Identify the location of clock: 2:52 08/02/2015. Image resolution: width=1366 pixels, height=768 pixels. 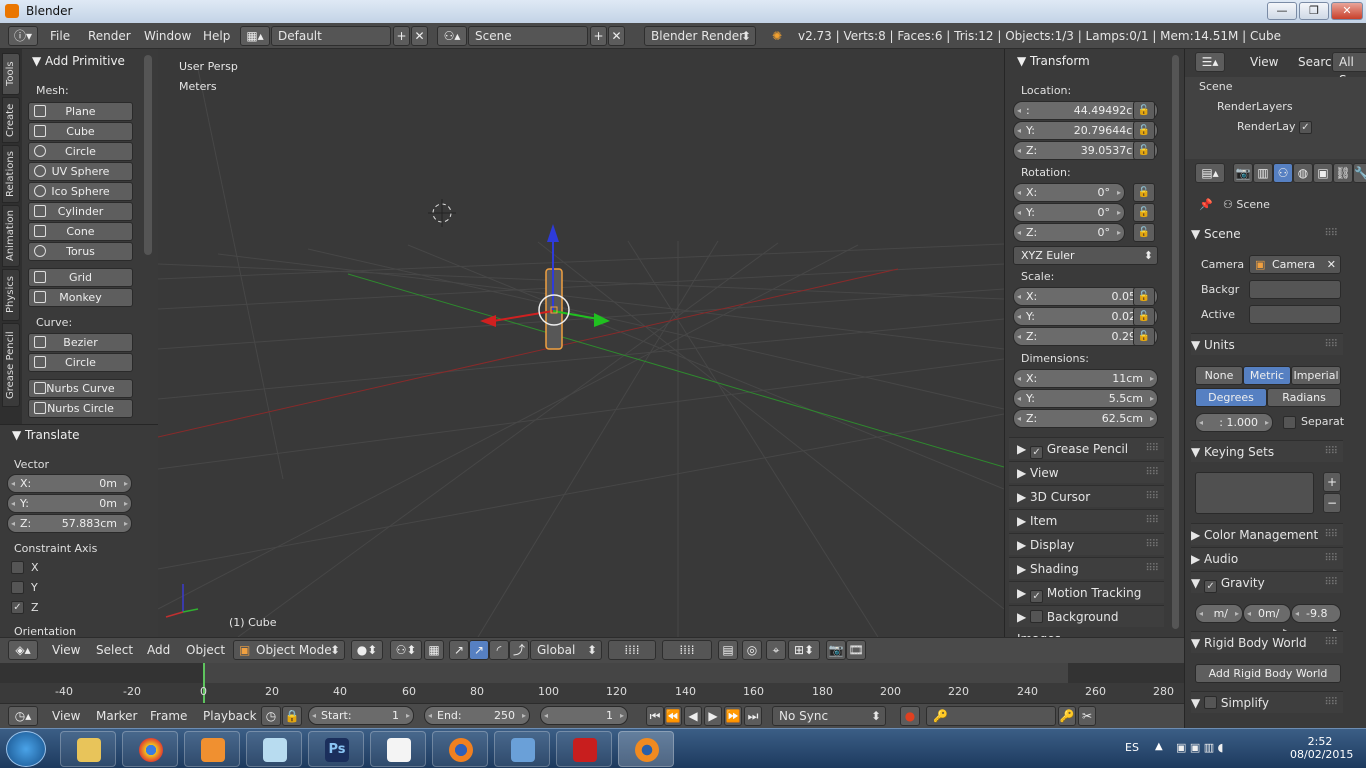
(1321, 748).